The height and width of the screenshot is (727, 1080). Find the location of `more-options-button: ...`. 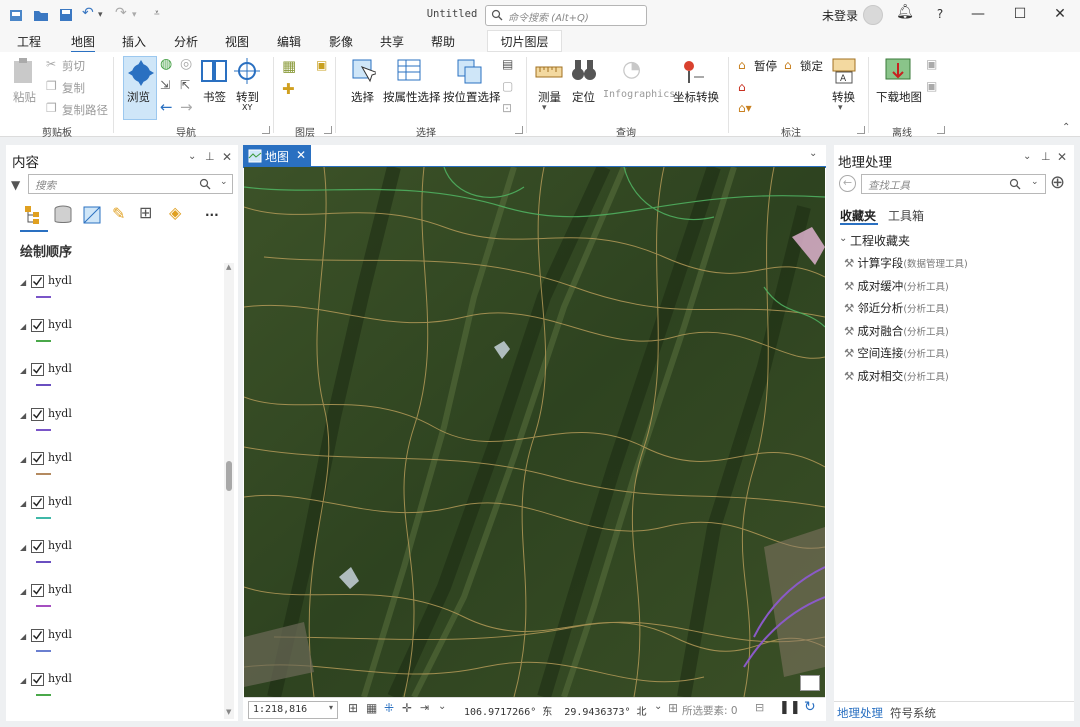

more-options-button: ... is located at coordinates (212, 212).